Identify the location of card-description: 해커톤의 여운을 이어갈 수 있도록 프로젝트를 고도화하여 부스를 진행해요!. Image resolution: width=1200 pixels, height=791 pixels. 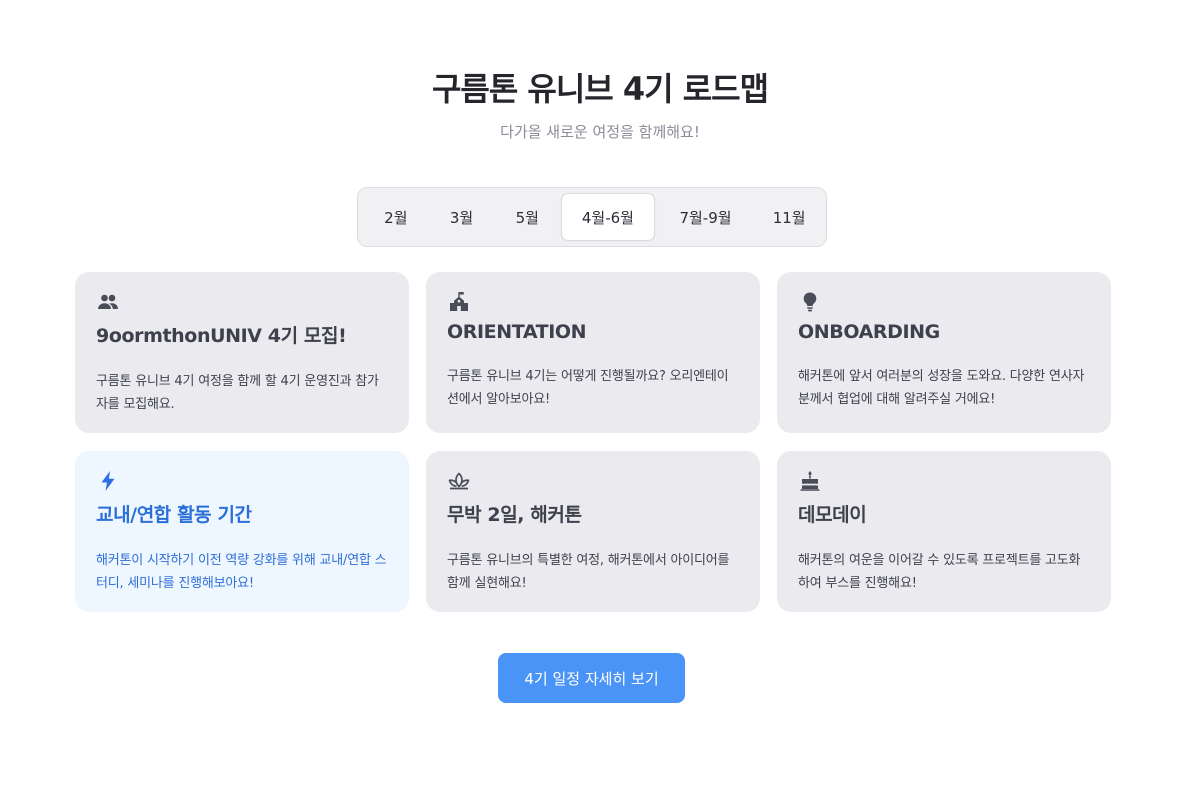
(939, 572).